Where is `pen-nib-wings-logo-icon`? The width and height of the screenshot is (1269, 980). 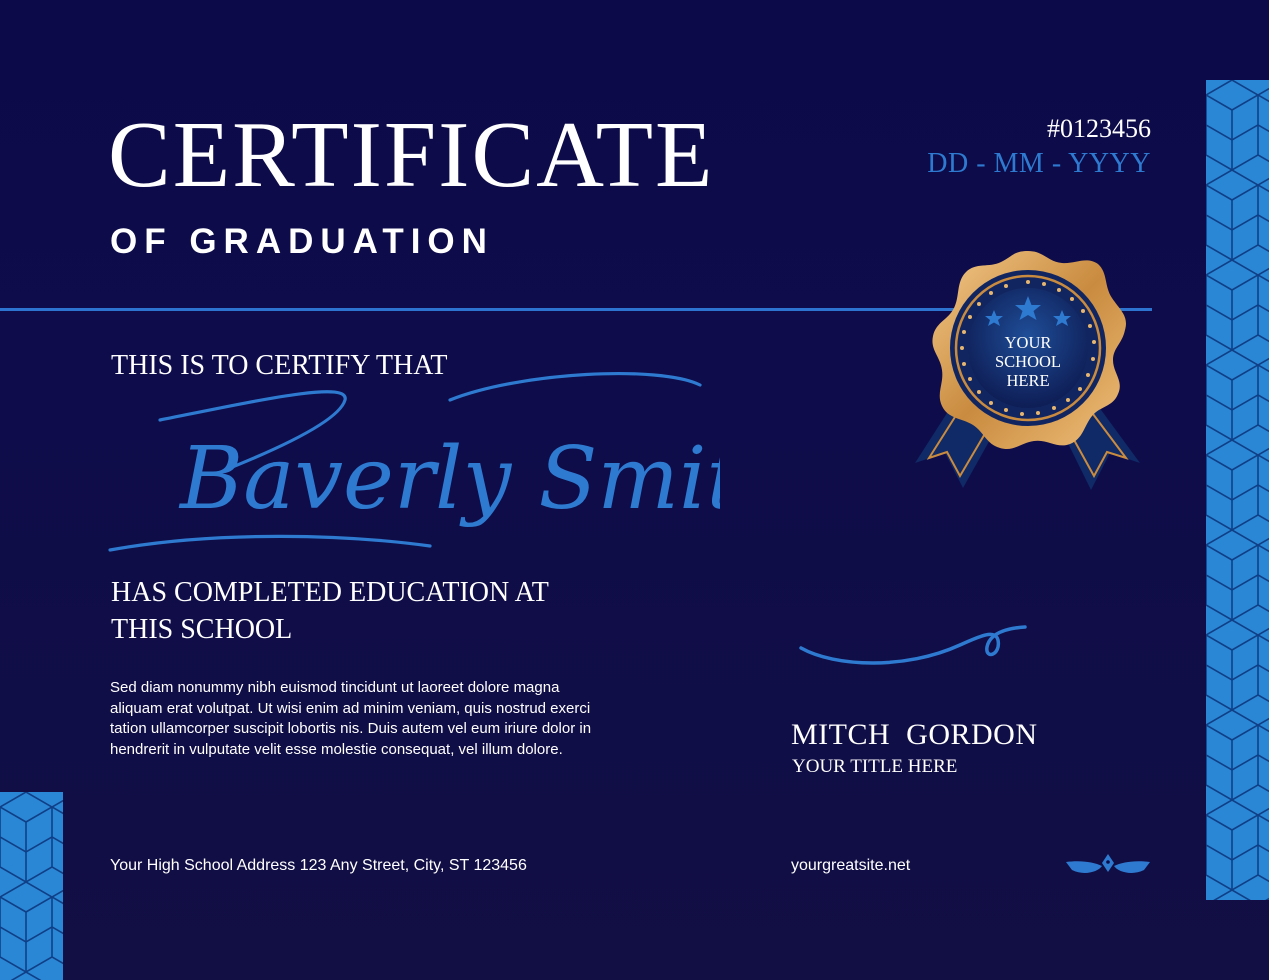 pen-nib-wings-logo-icon is located at coordinates (1108, 863).